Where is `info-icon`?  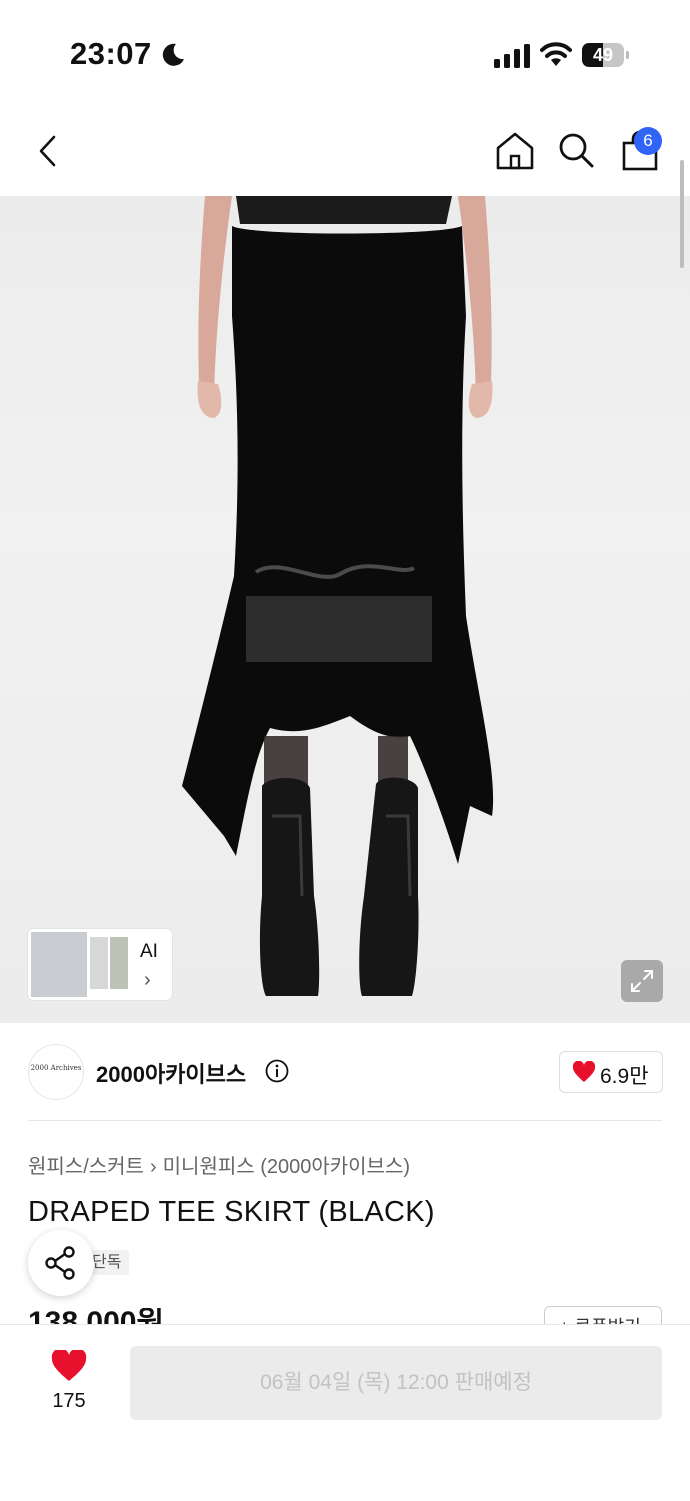
info-icon is located at coordinates (277, 1071).